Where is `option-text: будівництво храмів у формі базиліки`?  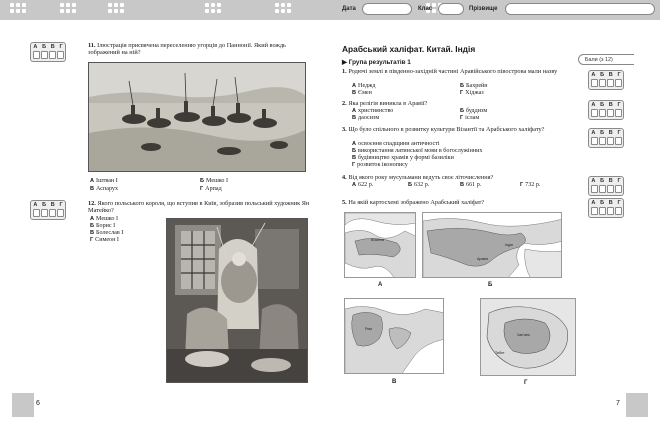 option-text: будівництво храмів у формі базиліки is located at coordinates (406, 158).